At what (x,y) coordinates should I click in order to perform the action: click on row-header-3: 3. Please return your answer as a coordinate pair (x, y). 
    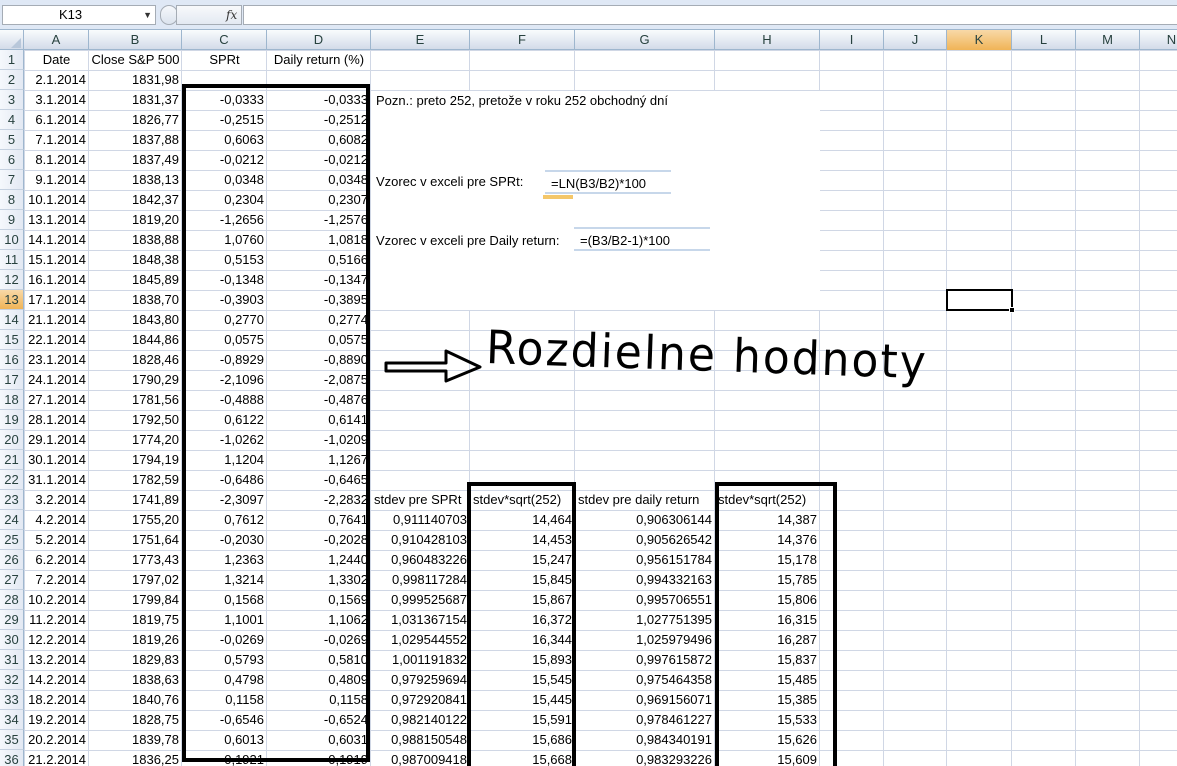
    Looking at the image, I should click on (12, 100).